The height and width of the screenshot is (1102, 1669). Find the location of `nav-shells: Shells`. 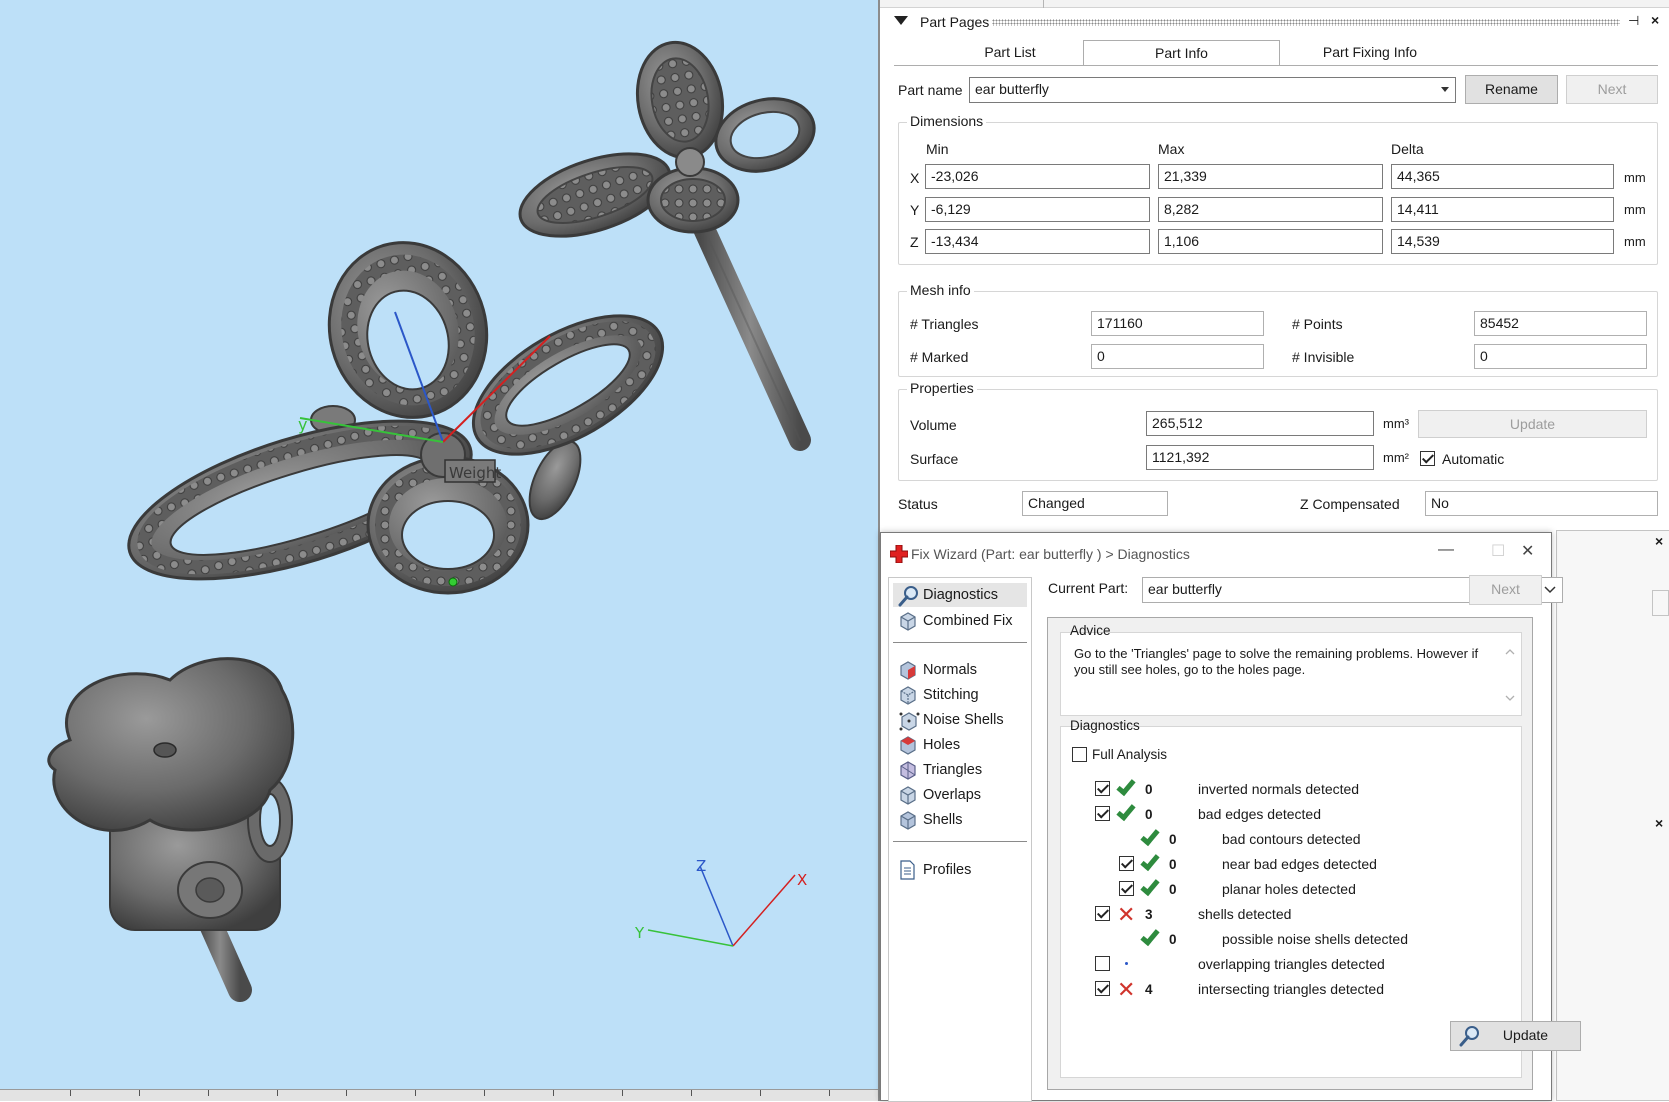

nav-shells: Shells is located at coordinates (960, 820).